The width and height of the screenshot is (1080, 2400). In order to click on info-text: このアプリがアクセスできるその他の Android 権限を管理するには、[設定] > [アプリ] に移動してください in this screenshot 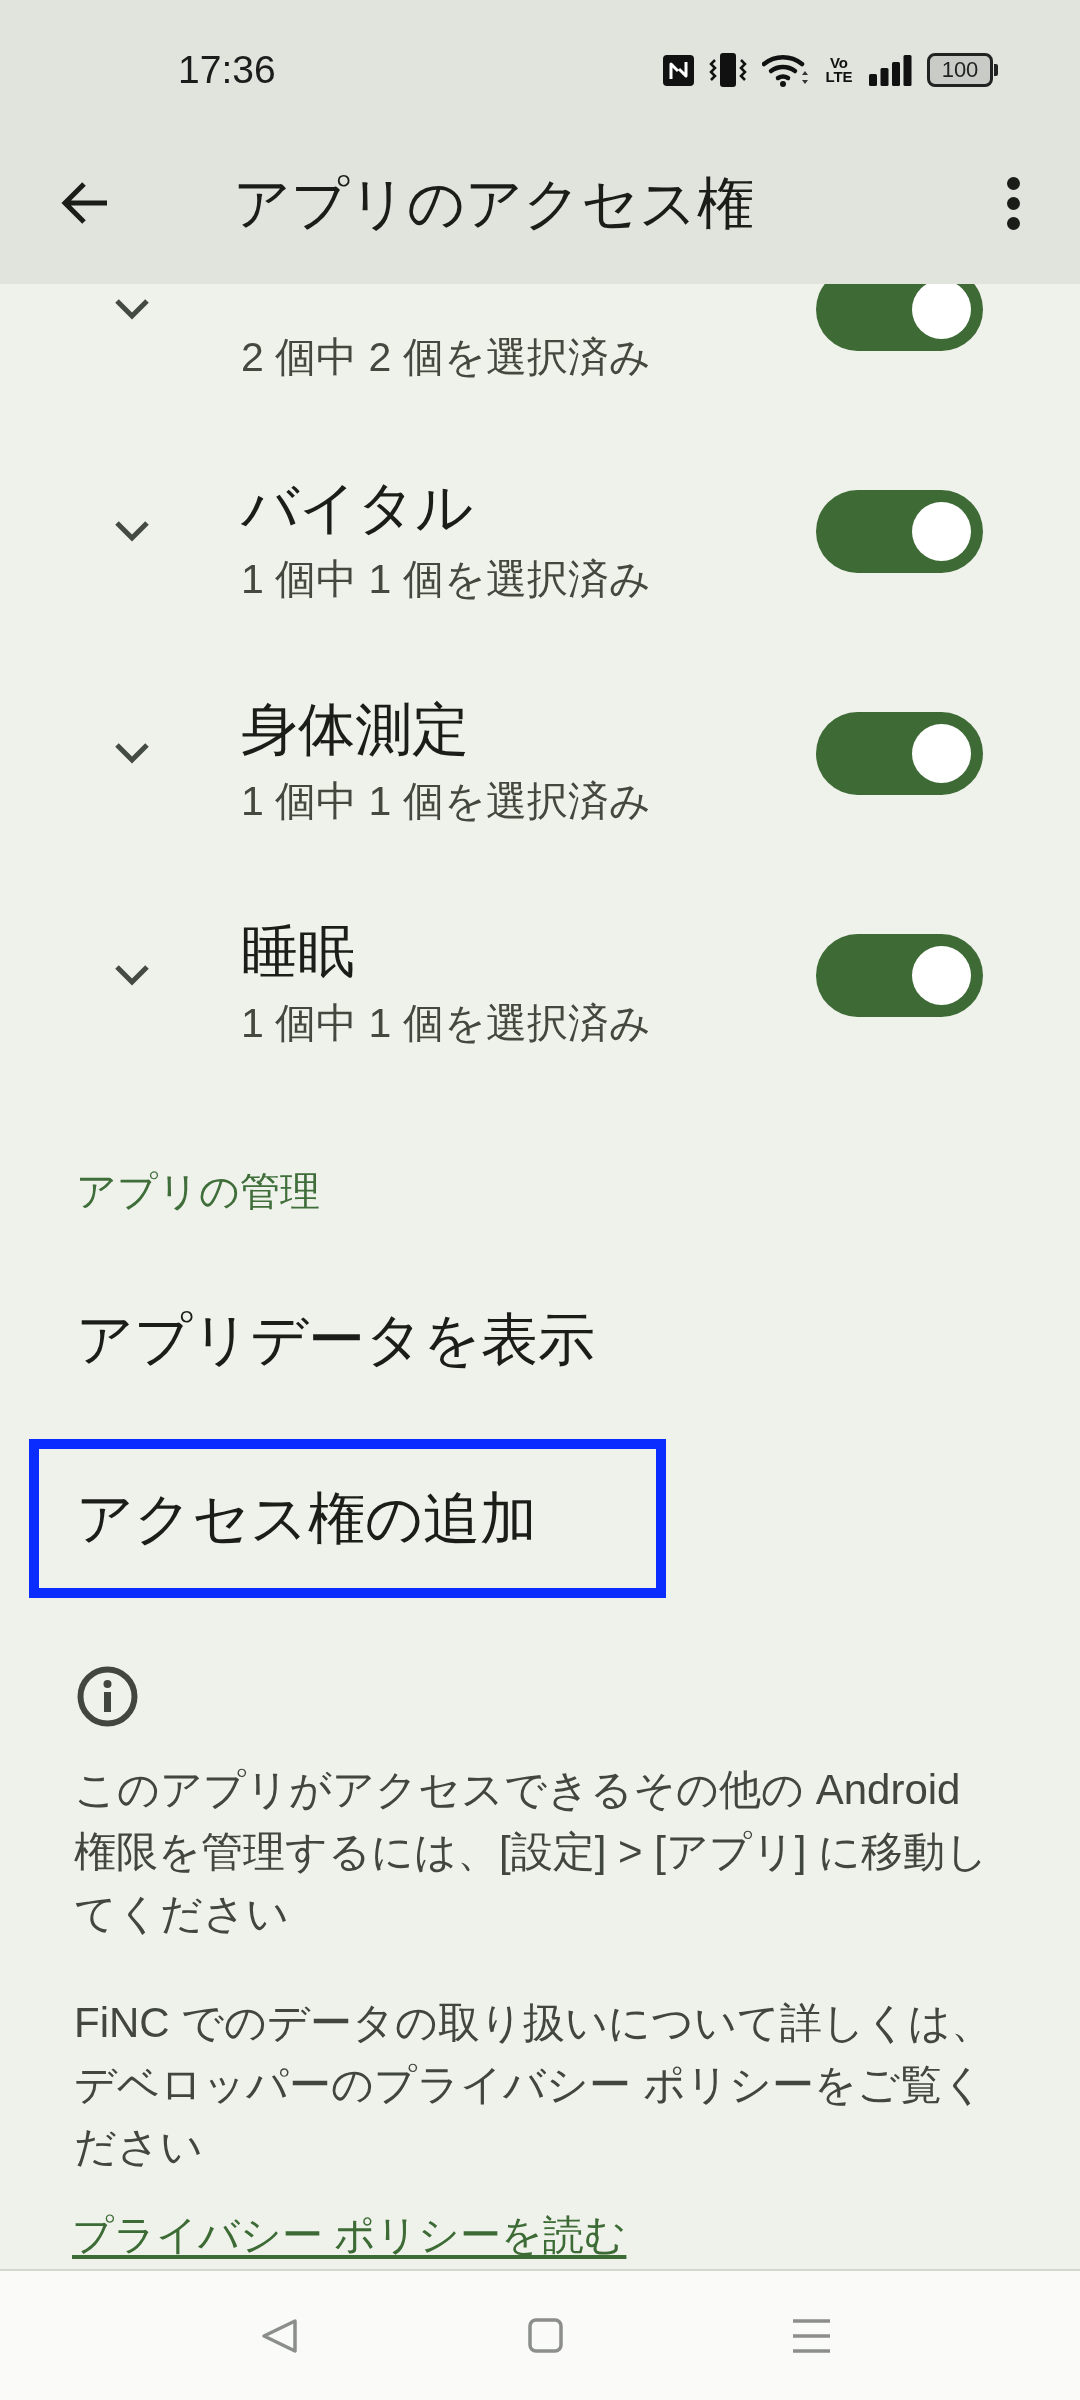, I will do `click(532, 1852)`.